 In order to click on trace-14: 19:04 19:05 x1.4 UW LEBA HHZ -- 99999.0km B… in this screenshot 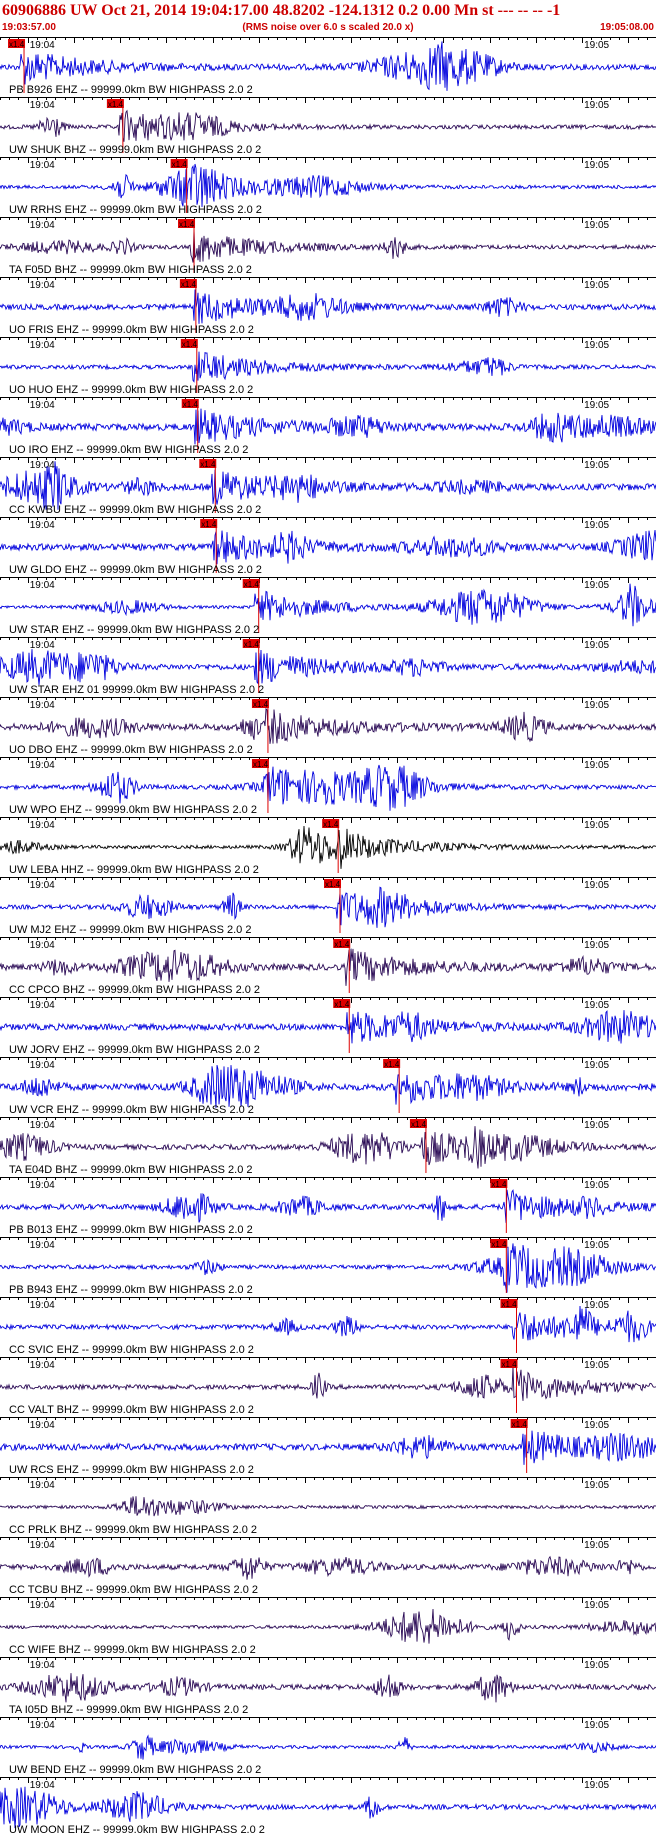, I will do `click(328, 846)`.